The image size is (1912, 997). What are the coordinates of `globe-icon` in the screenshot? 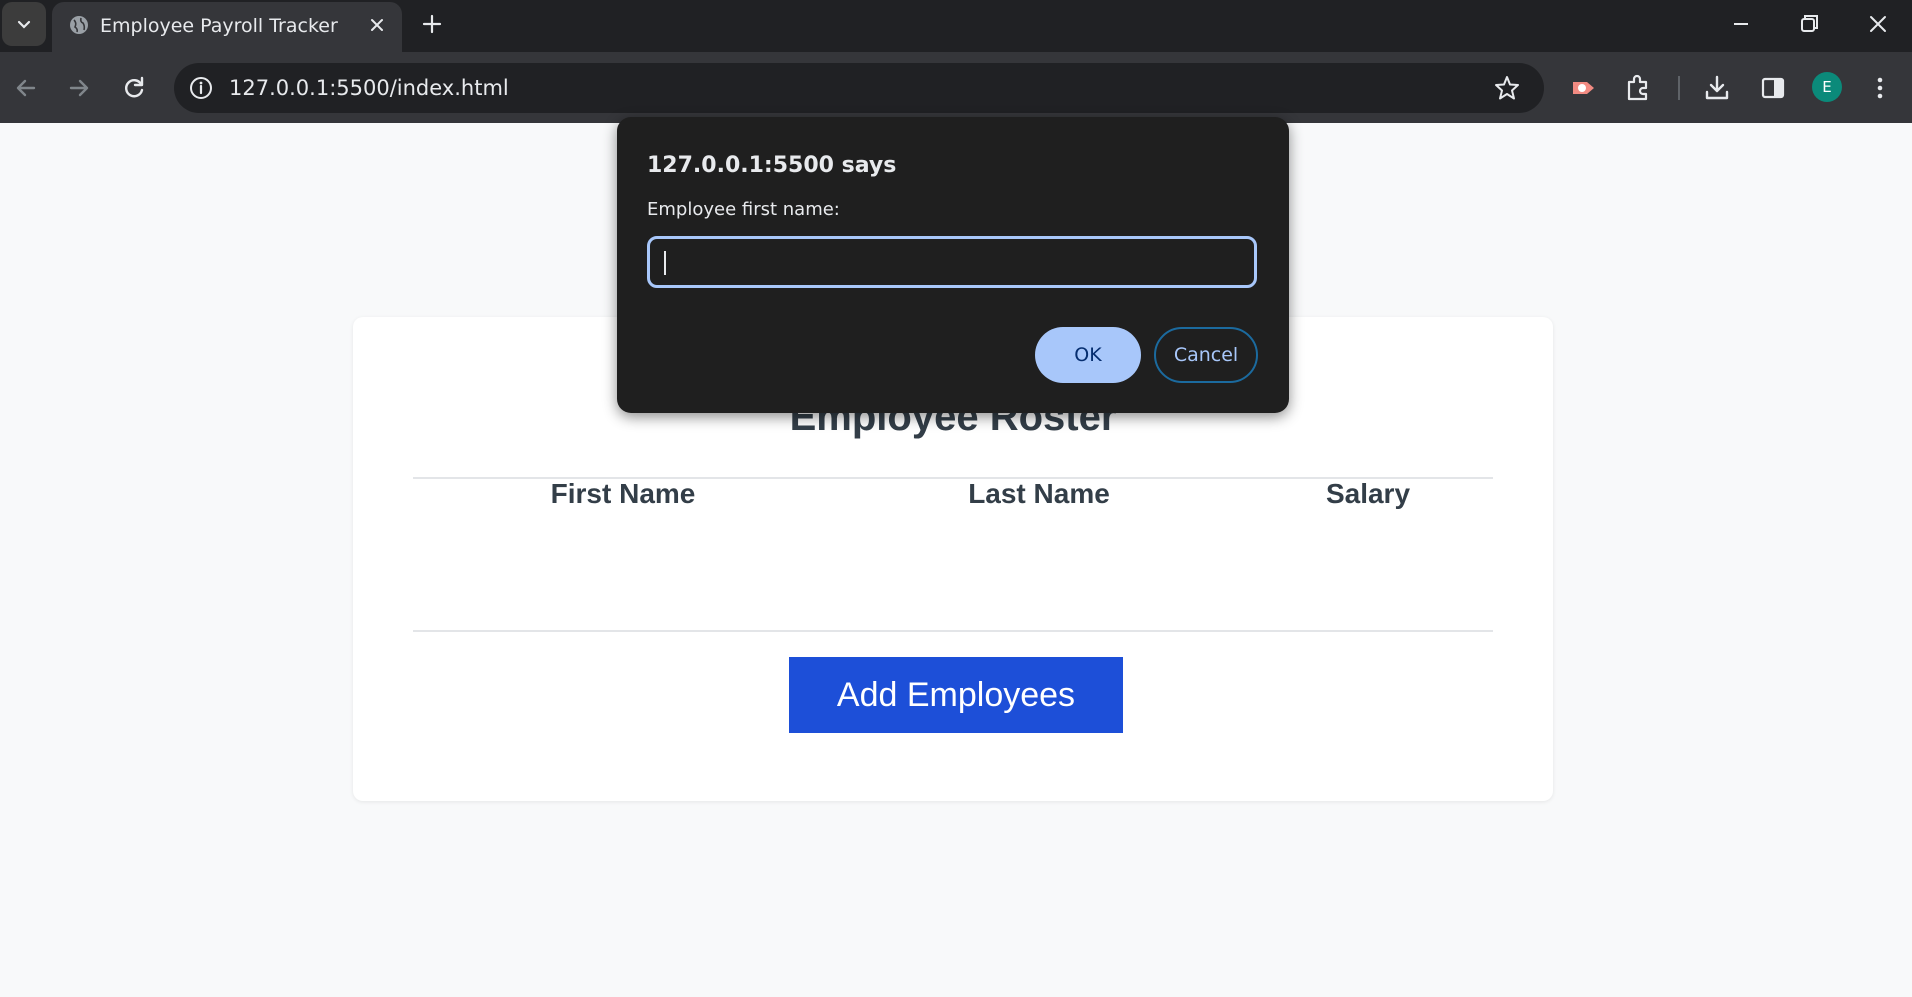 It's located at (79, 25).